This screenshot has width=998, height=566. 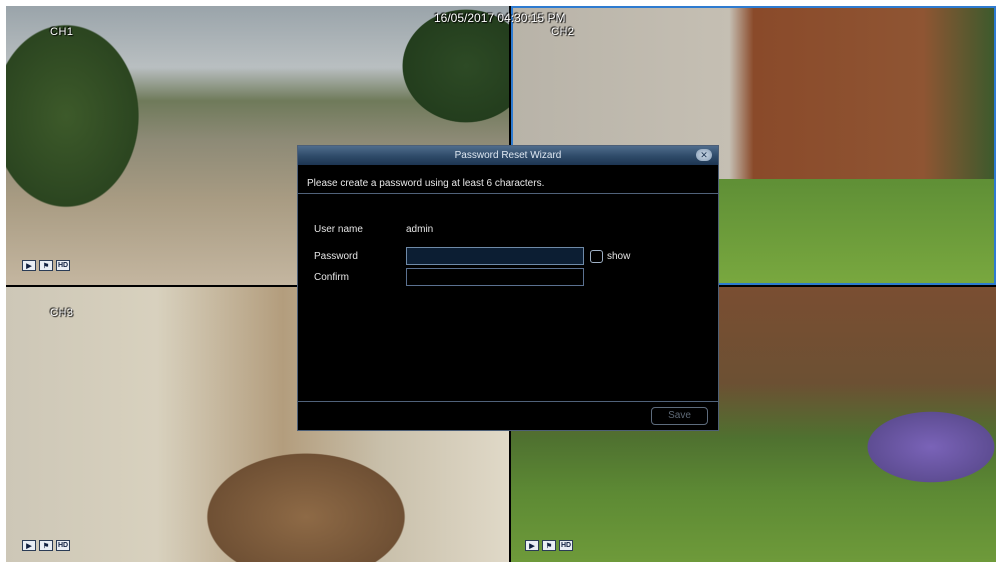 What do you see at coordinates (338, 229) in the screenshot?
I see `username-label: User name` at bounding box center [338, 229].